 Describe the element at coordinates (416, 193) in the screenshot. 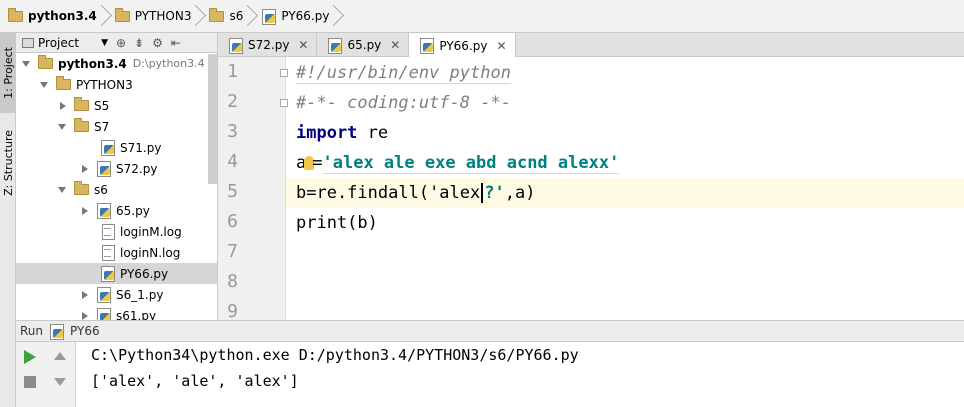

I see `code-line-5: b=re.findall('alex ?' ,a)` at that location.